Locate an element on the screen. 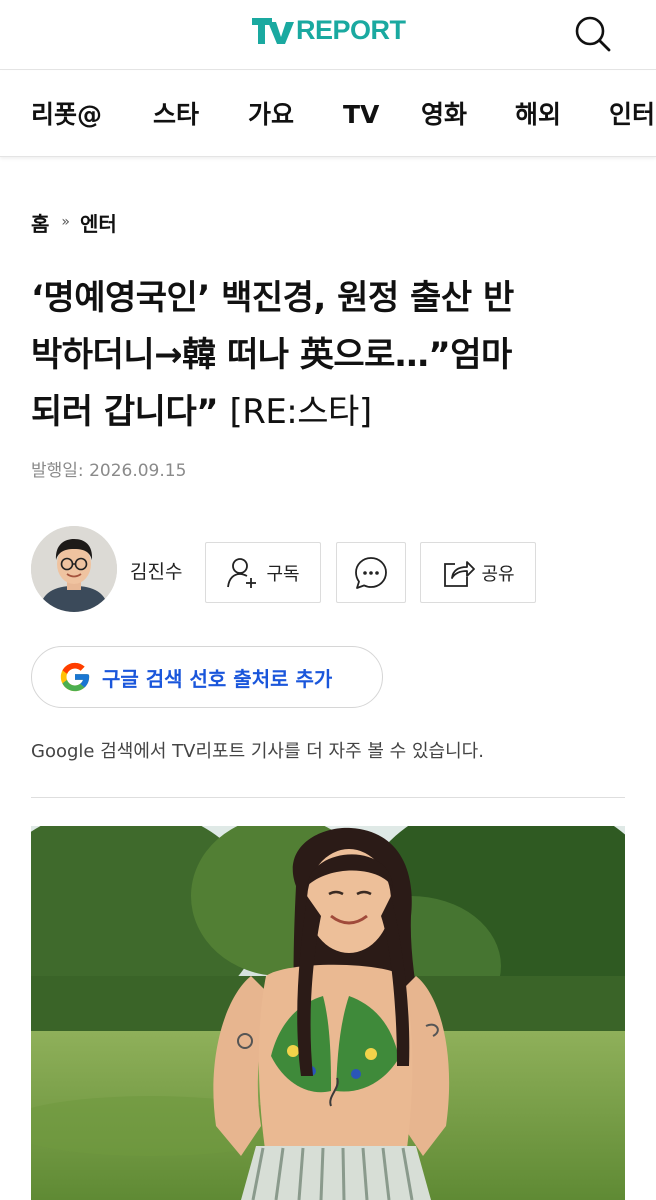 The image size is (656, 1200). publish-date: 발행일: 2026.09.15 is located at coordinates (108, 469).